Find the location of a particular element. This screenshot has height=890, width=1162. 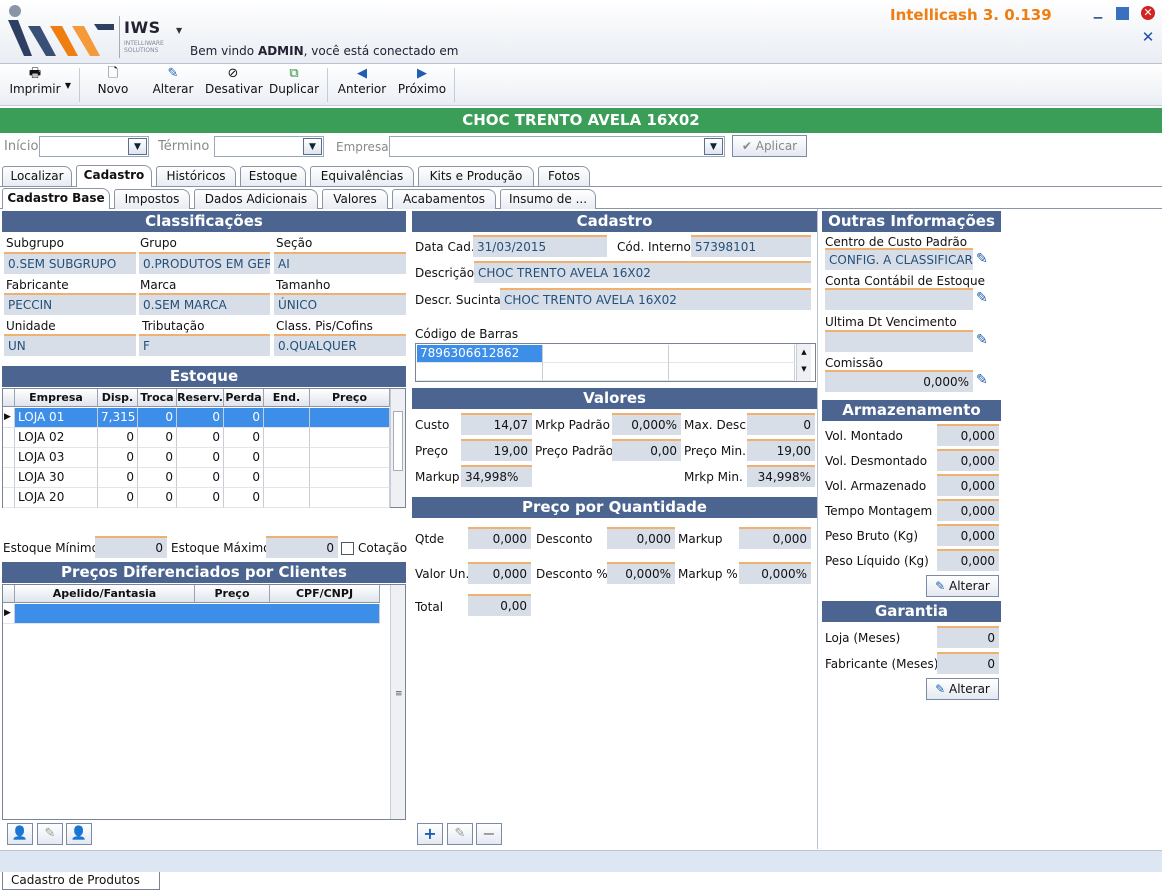

logo-menu-caret-icon: ▼ is located at coordinates (179, 30).